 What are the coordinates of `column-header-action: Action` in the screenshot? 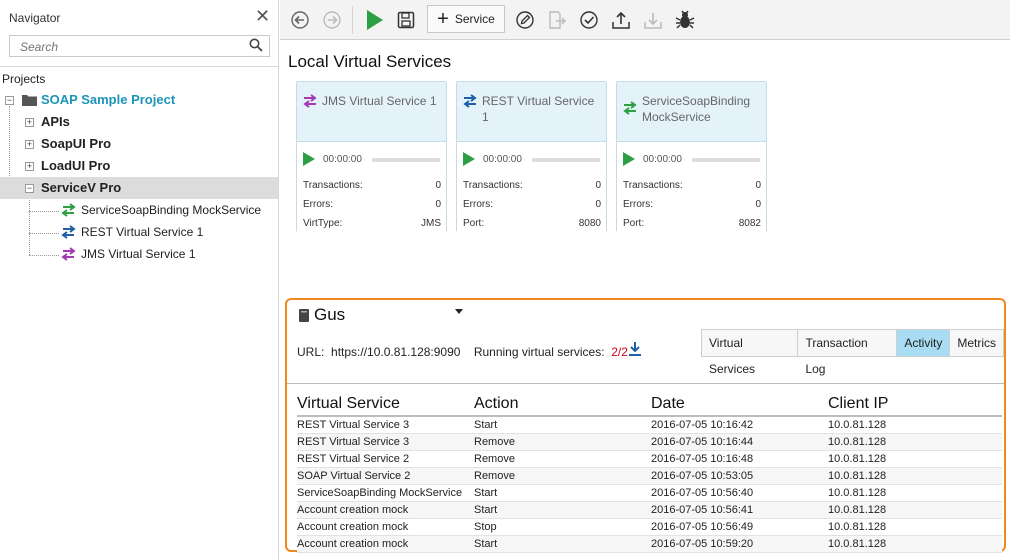 It's located at (562, 405).